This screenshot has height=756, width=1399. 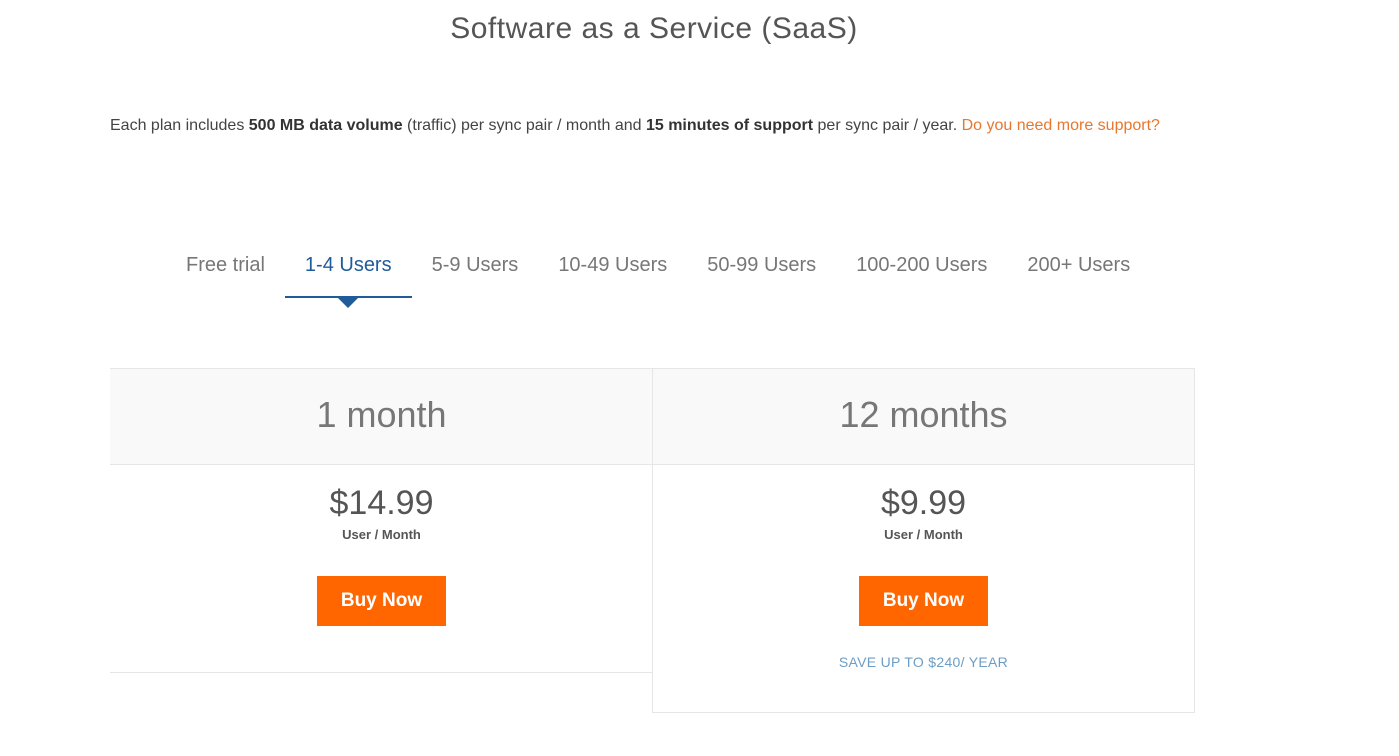 I want to click on tab-10-49-users: 10-49 Users, so click(x=612, y=268).